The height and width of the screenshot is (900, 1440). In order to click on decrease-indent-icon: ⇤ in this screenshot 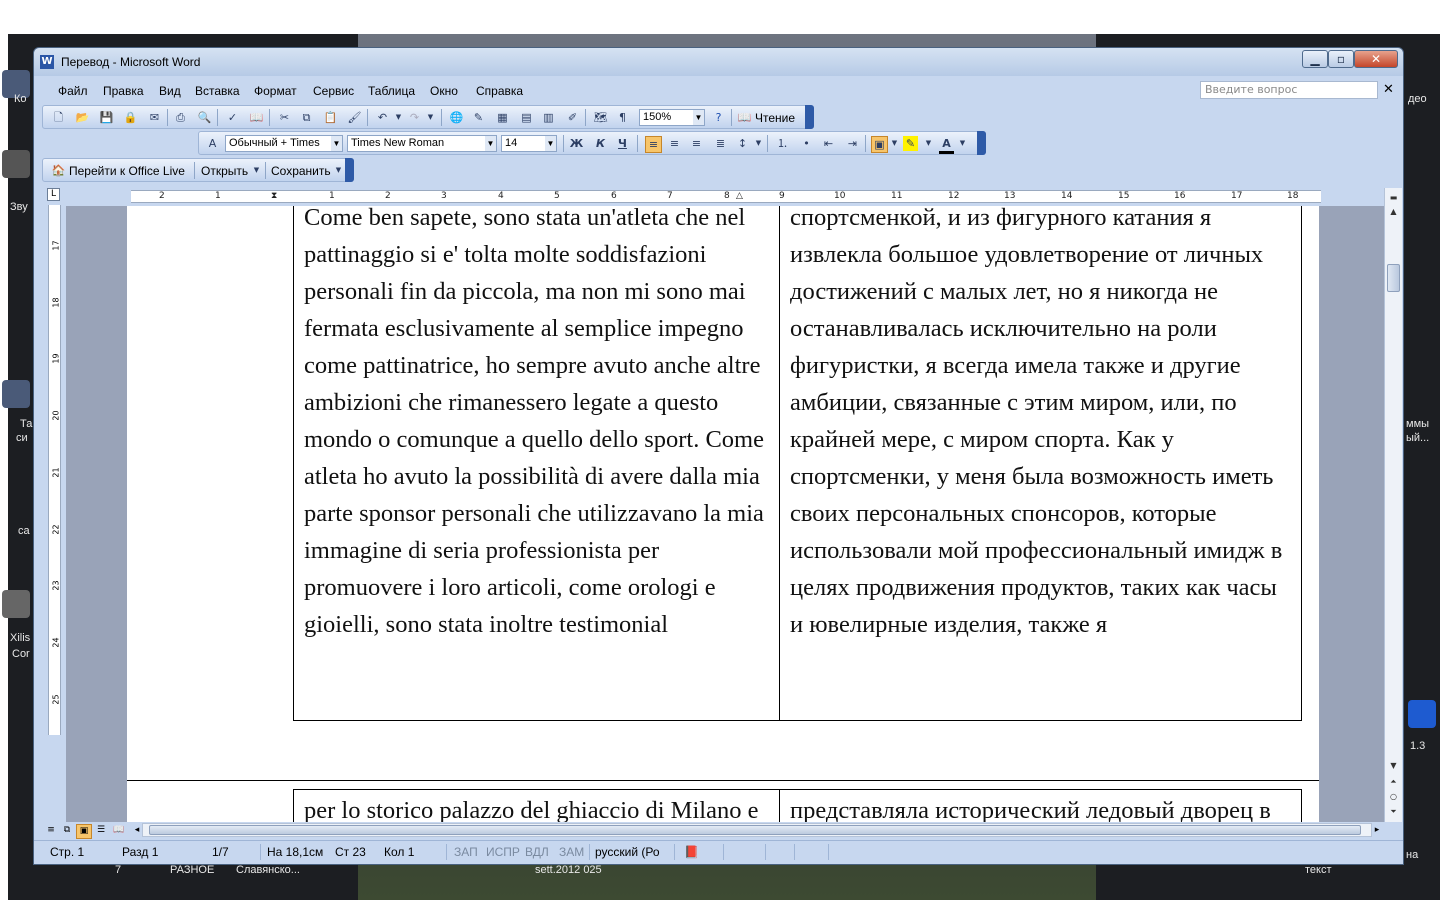, I will do `click(828, 143)`.